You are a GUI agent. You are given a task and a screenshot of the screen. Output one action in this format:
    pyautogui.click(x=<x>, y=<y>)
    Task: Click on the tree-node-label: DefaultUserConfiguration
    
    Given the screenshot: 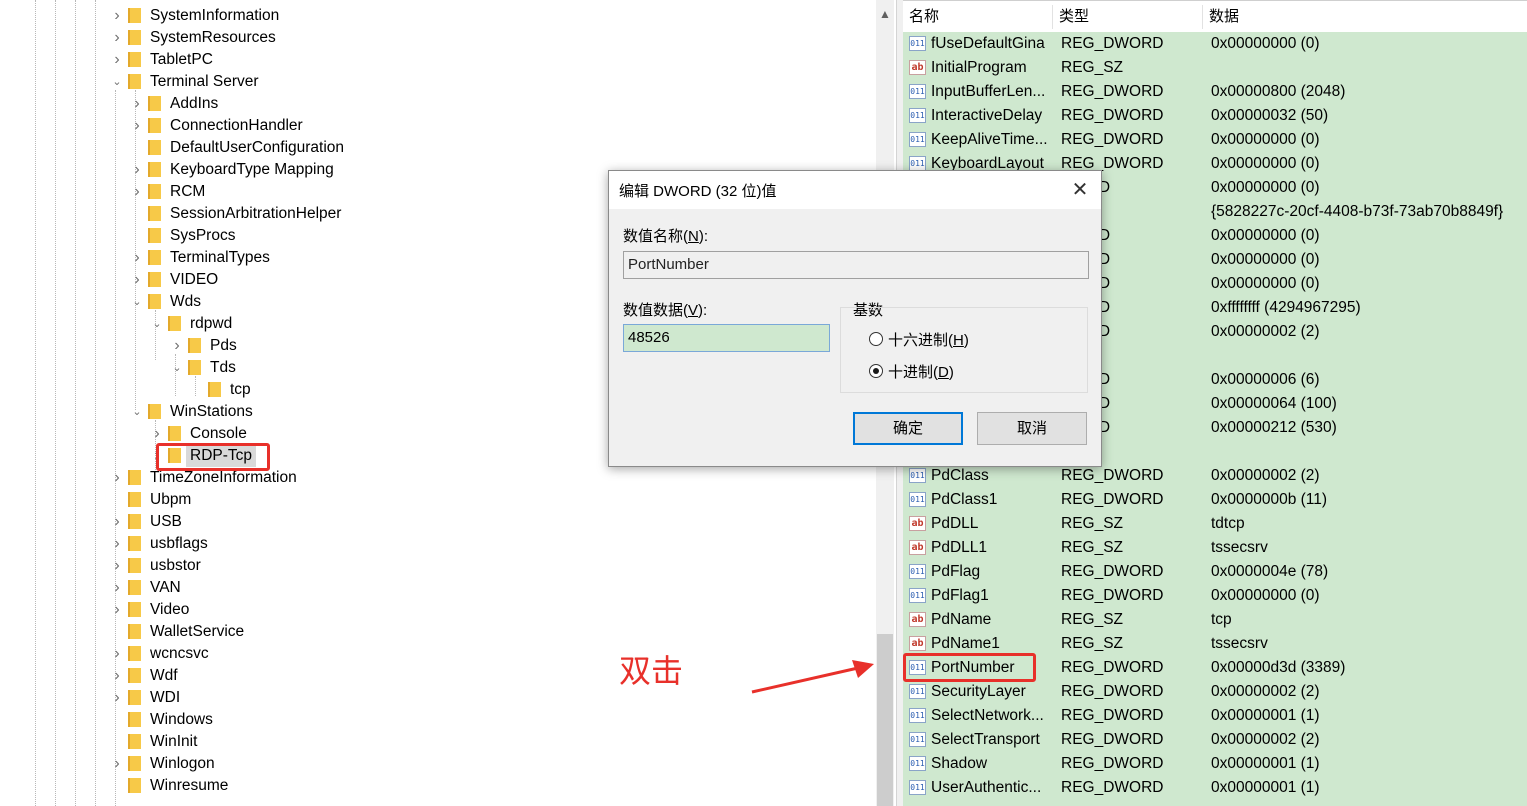 What is the action you would take?
    pyautogui.click(x=257, y=147)
    